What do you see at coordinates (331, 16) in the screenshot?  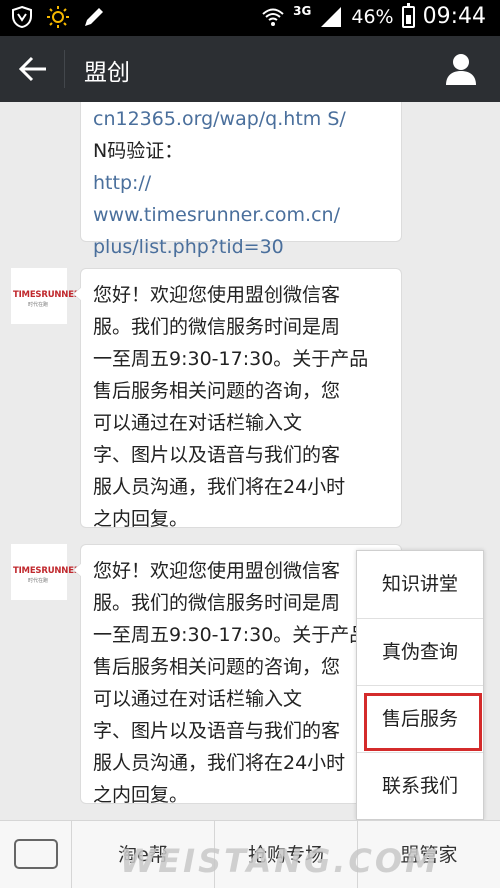 I see `signal-icon` at bounding box center [331, 16].